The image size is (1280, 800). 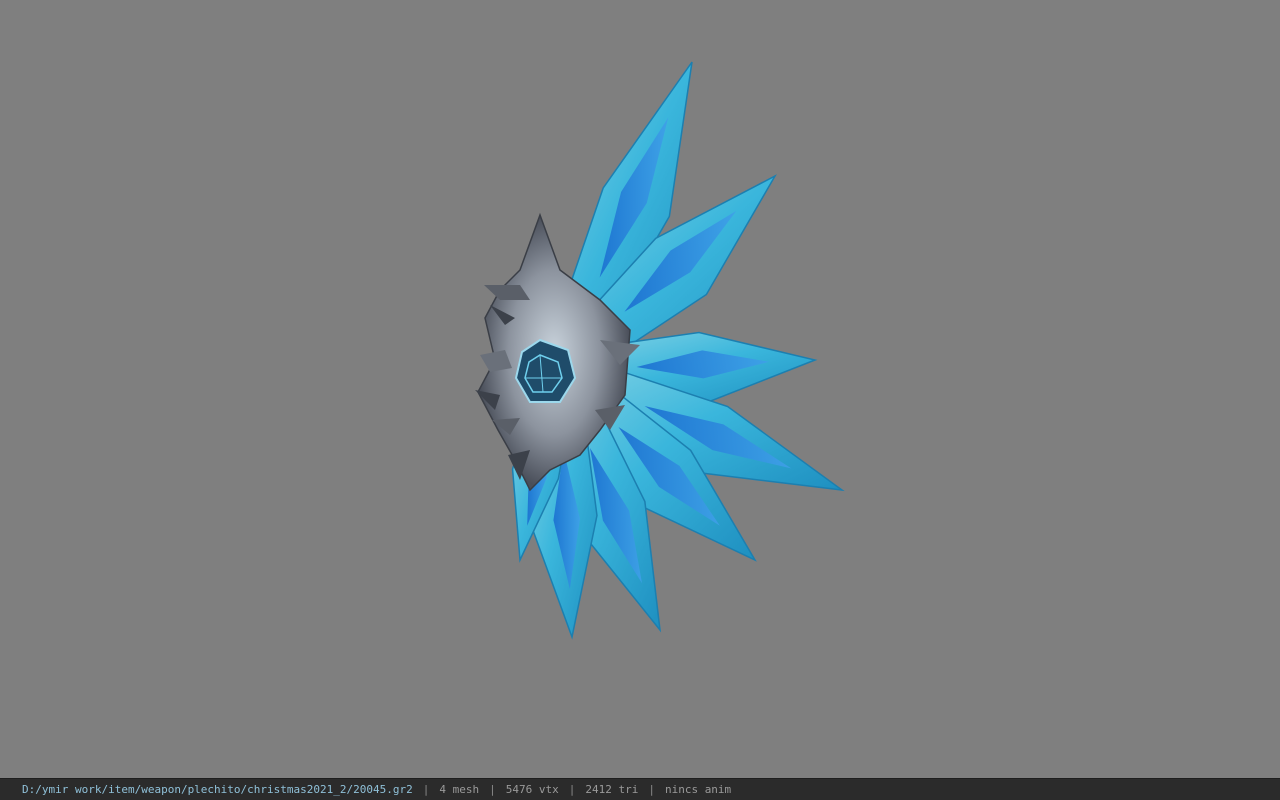 What do you see at coordinates (459, 789) in the screenshot?
I see `mesh-count: 4 mesh` at bounding box center [459, 789].